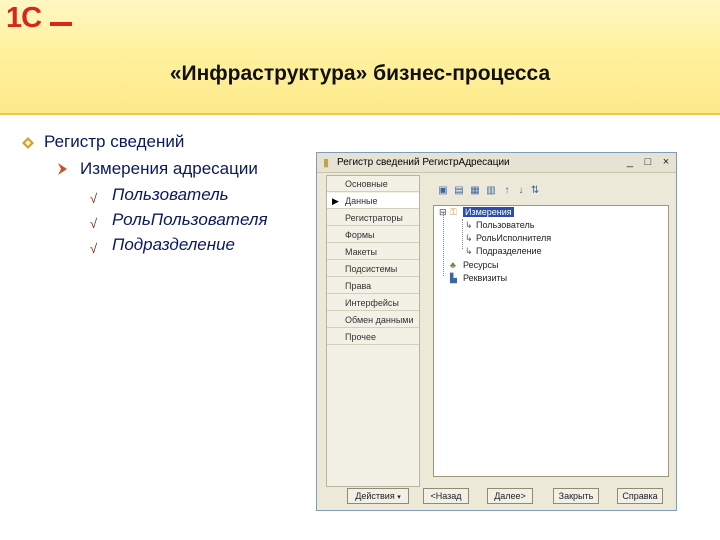  I want to click on current-tab-arrow-icon: ▶, so click(335, 201).